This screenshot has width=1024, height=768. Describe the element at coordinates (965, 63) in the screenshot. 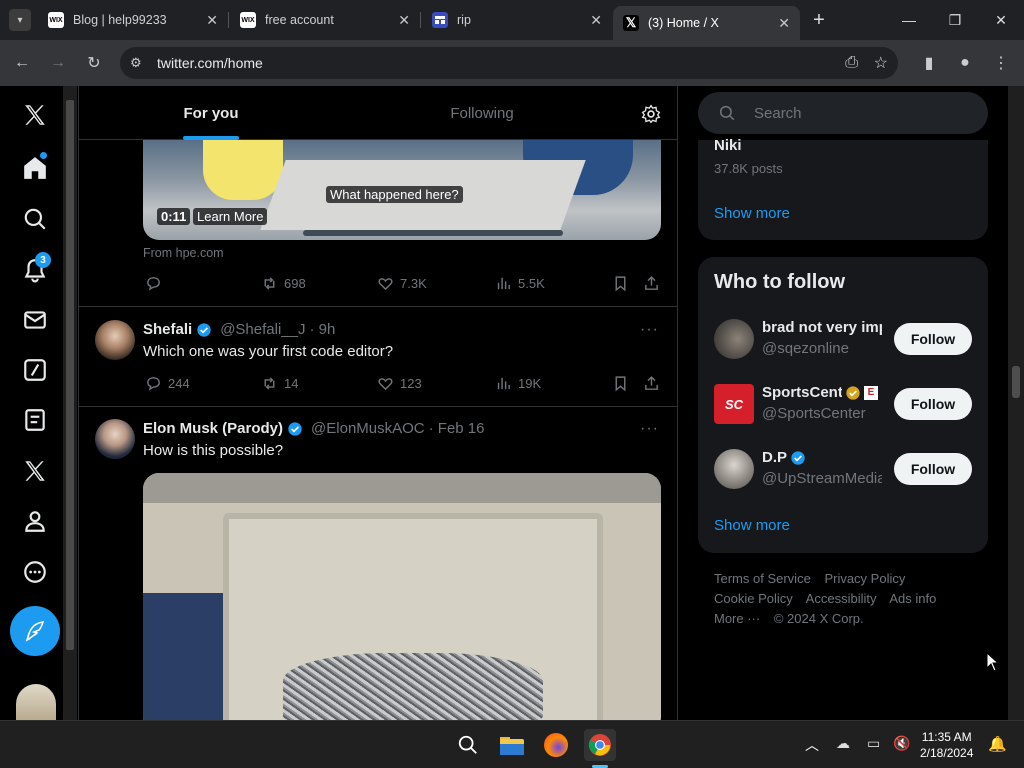

I see `profile-icon: ●` at that location.